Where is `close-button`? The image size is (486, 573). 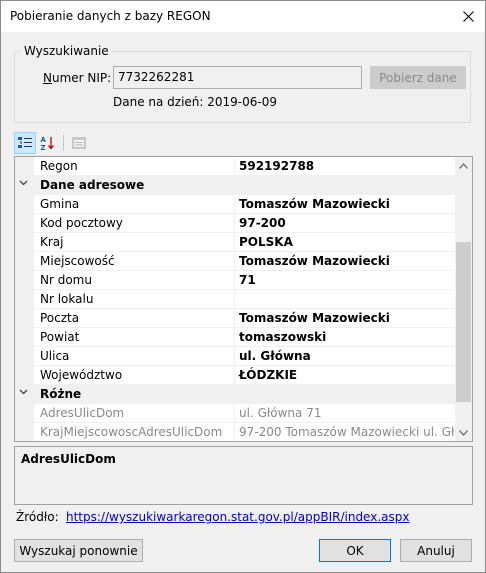
close-button is located at coordinates (468, 16).